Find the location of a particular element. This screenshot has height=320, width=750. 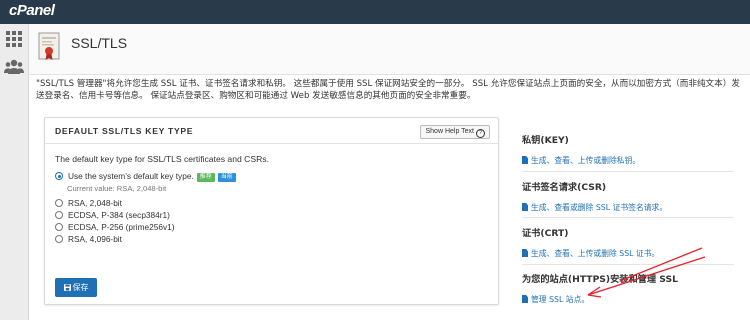

option-rsa-2048: RSA, 2,048-bit is located at coordinates (88, 203).